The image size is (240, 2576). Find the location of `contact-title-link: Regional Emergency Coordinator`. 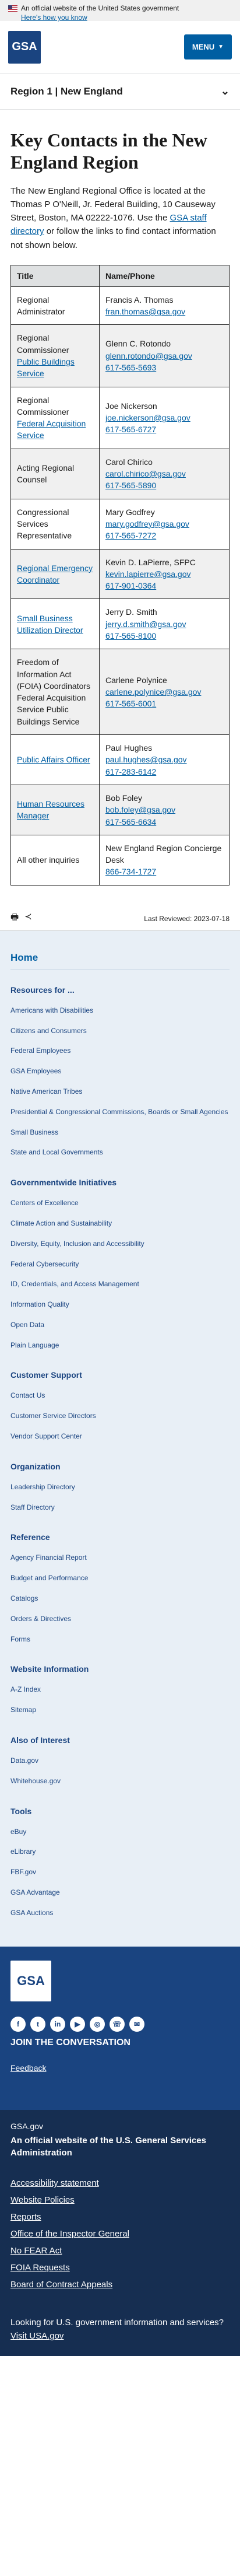

contact-title-link: Regional Emergency Coordinator is located at coordinates (55, 574).